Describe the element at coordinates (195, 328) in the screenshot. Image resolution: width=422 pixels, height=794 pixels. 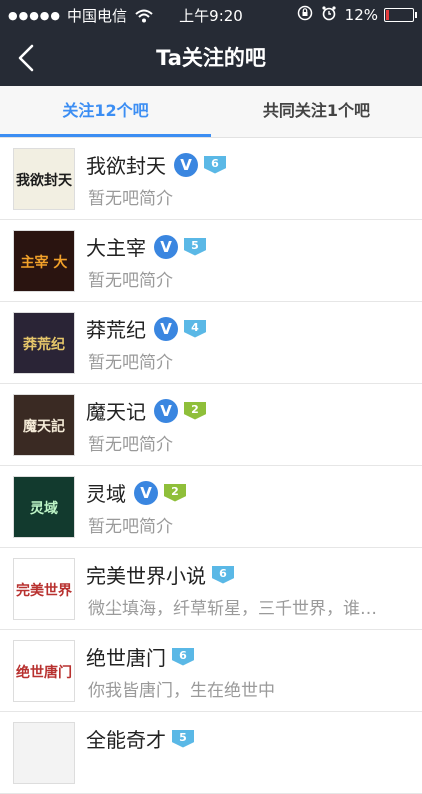
I see `level-badge: 4` at that location.